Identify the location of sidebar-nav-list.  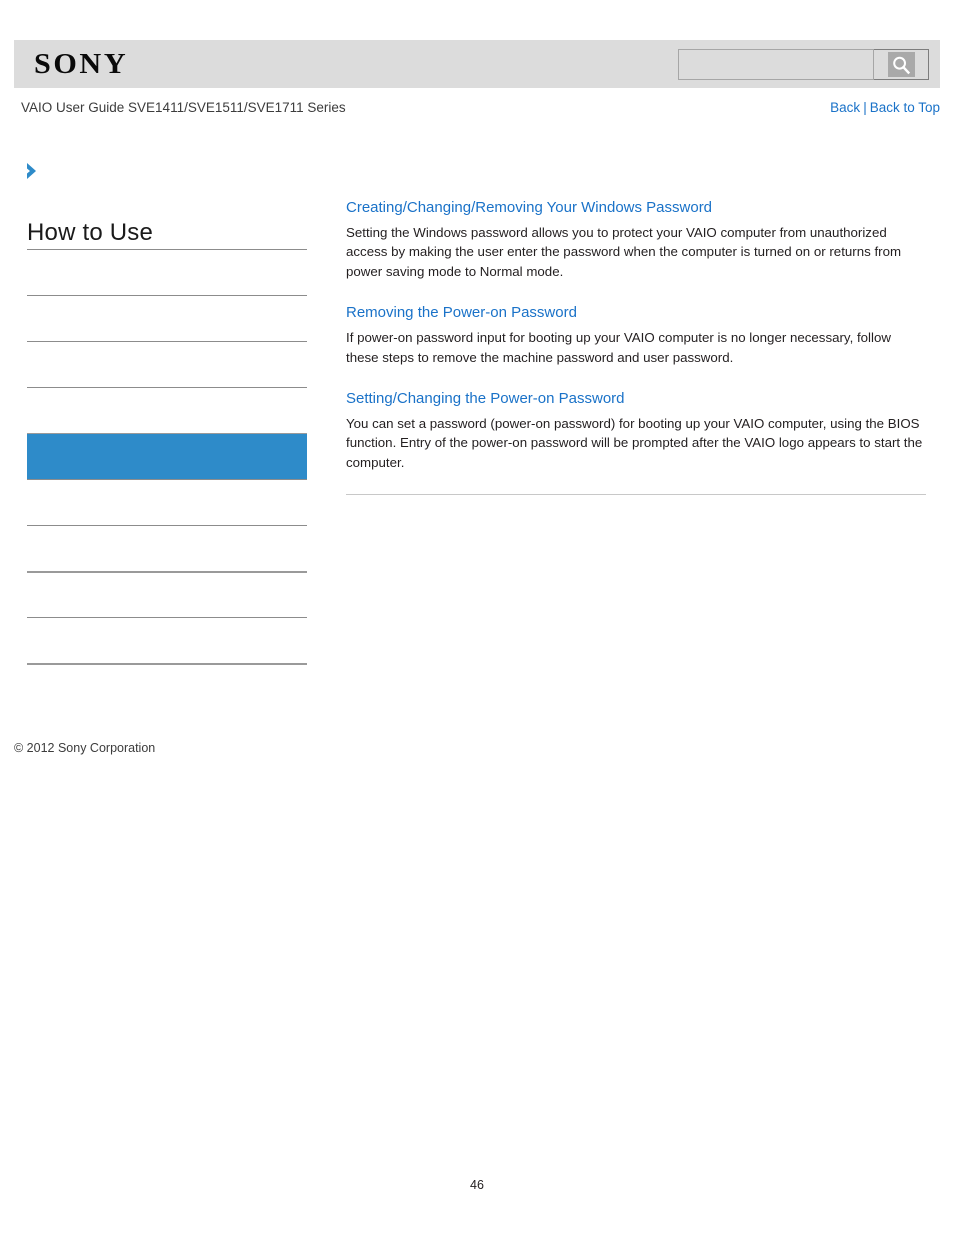
(167, 457).